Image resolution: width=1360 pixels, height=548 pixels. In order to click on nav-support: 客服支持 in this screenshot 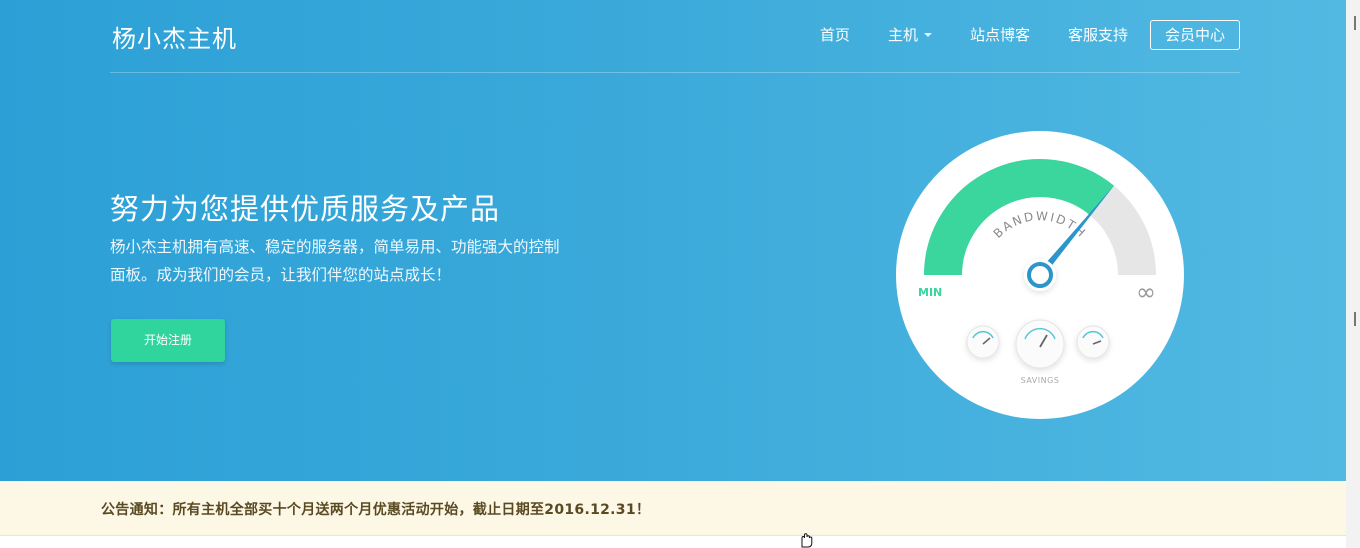, I will do `click(1098, 35)`.